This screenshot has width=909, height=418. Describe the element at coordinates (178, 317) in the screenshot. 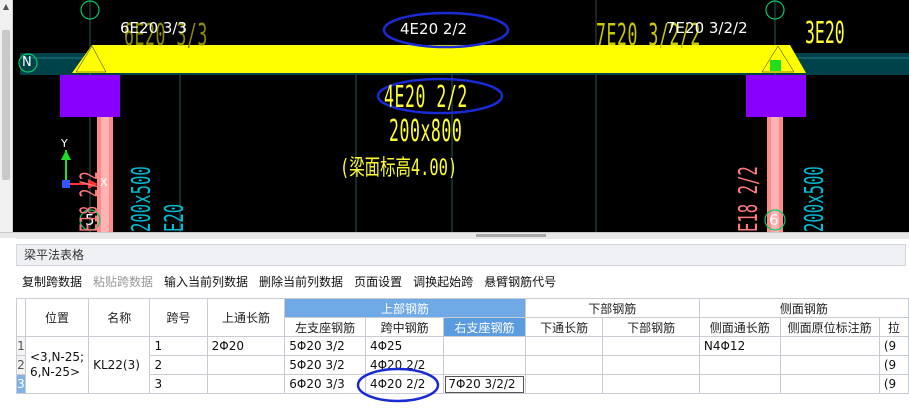

I see `header-span: 跨号` at that location.